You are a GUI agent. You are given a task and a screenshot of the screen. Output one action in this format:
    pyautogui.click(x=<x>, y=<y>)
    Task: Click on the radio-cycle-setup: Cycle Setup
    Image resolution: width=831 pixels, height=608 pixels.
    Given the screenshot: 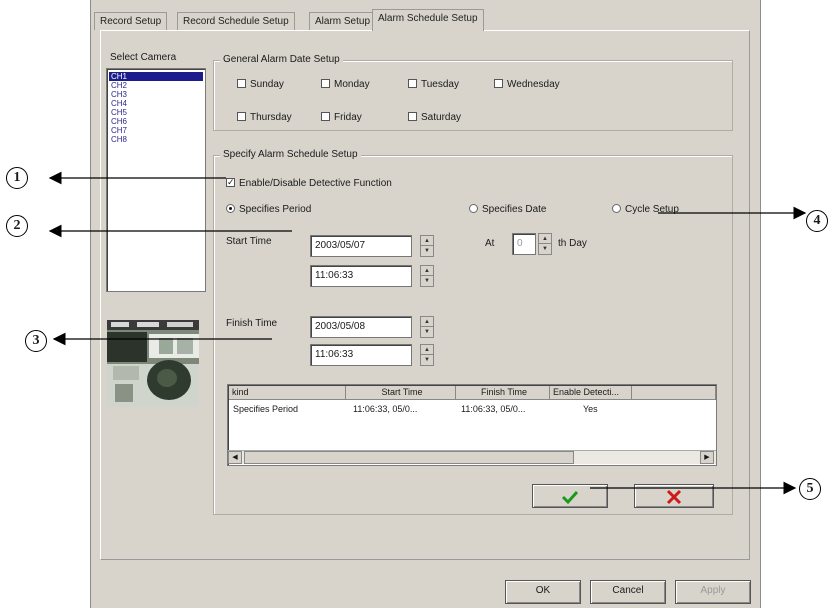 What is the action you would take?
    pyautogui.click(x=645, y=209)
    